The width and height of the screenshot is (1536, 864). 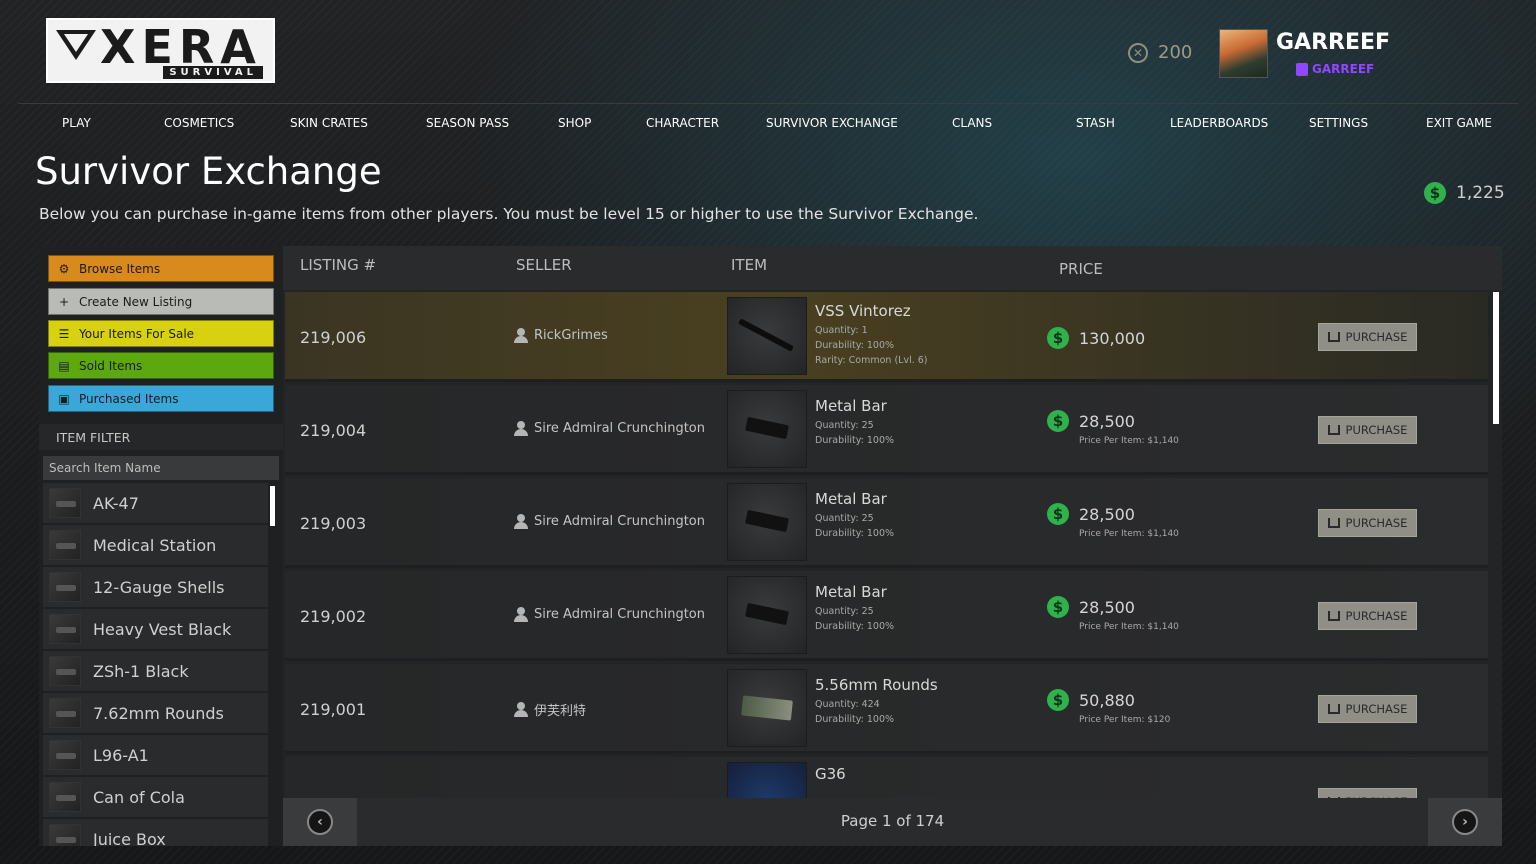 What do you see at coordinates (1480, 193) in the screenshot?
I see `balance-value: 1,225` at bounding box center [1480, 193].